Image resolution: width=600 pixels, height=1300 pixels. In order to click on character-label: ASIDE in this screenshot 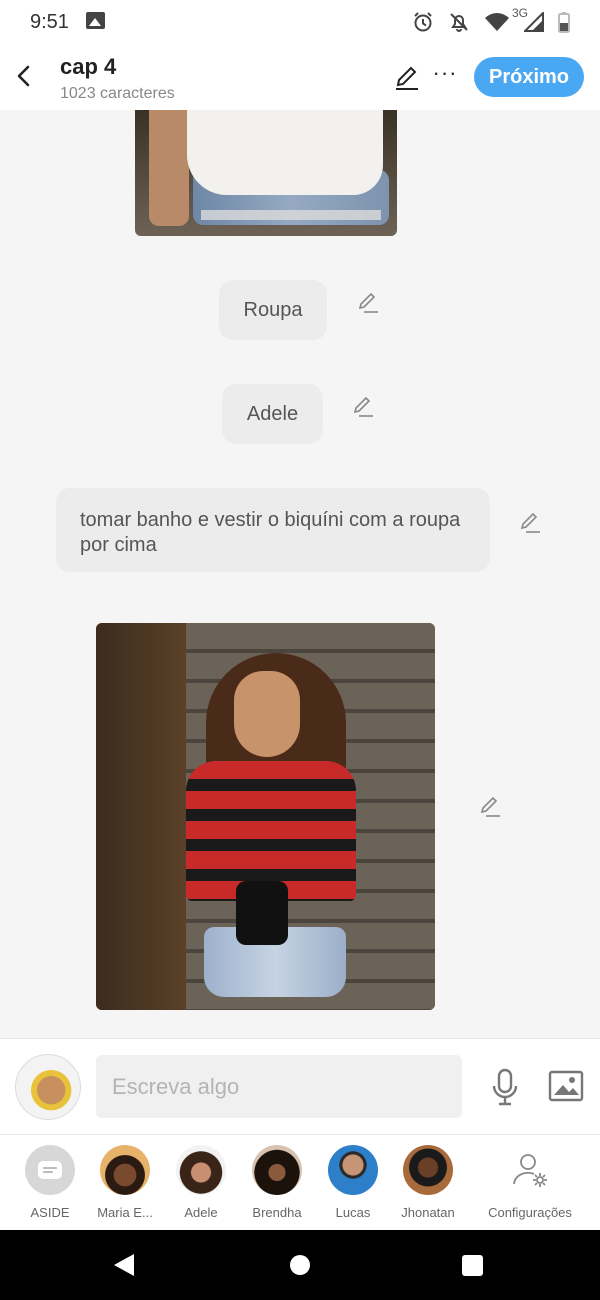, I will do `click(50, 1212)`.